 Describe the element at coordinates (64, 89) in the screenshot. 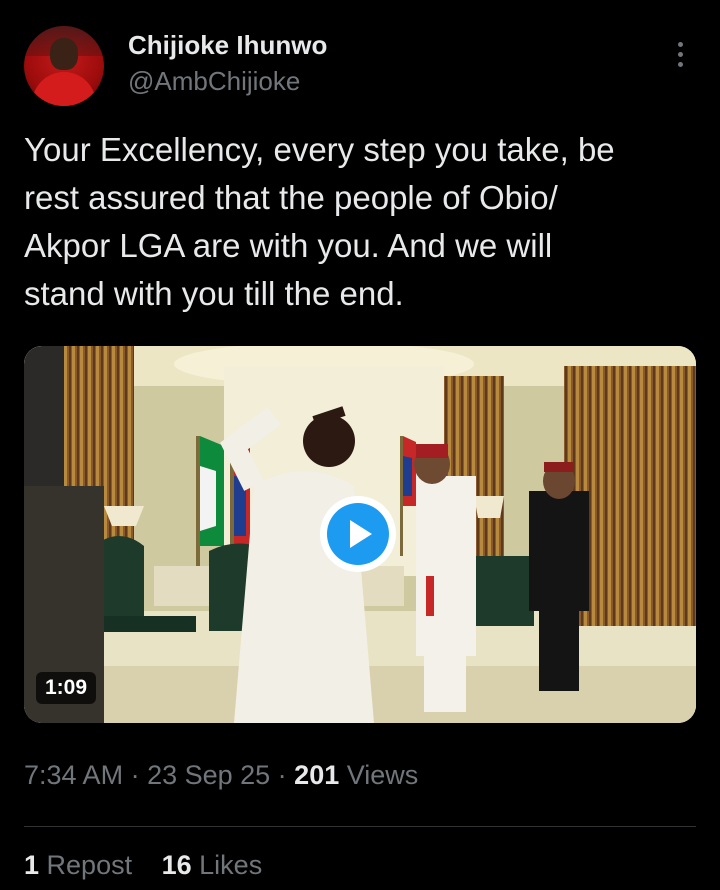

I see `avatar-shirt` at that location.